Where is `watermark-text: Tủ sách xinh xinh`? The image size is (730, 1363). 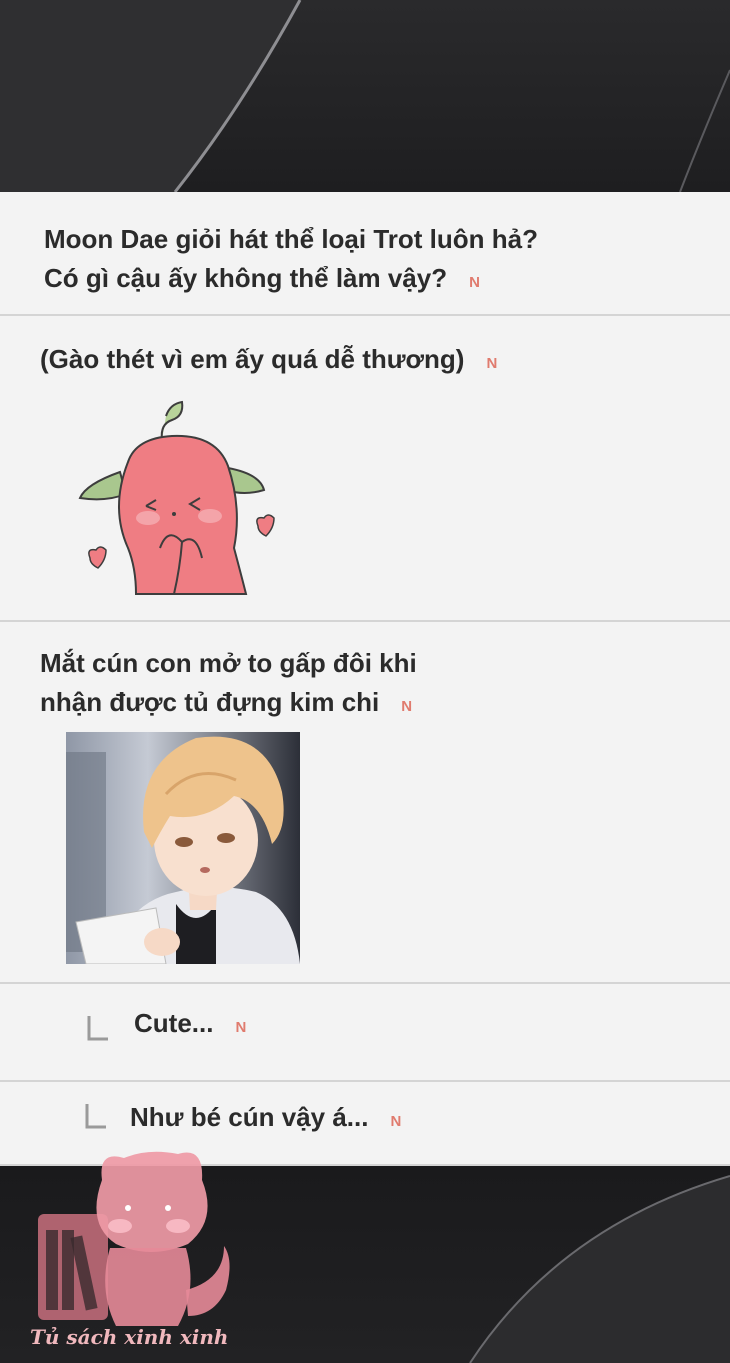
watermark-text: Tủ sách xinh xinh is located at coordinates (129, 1337).